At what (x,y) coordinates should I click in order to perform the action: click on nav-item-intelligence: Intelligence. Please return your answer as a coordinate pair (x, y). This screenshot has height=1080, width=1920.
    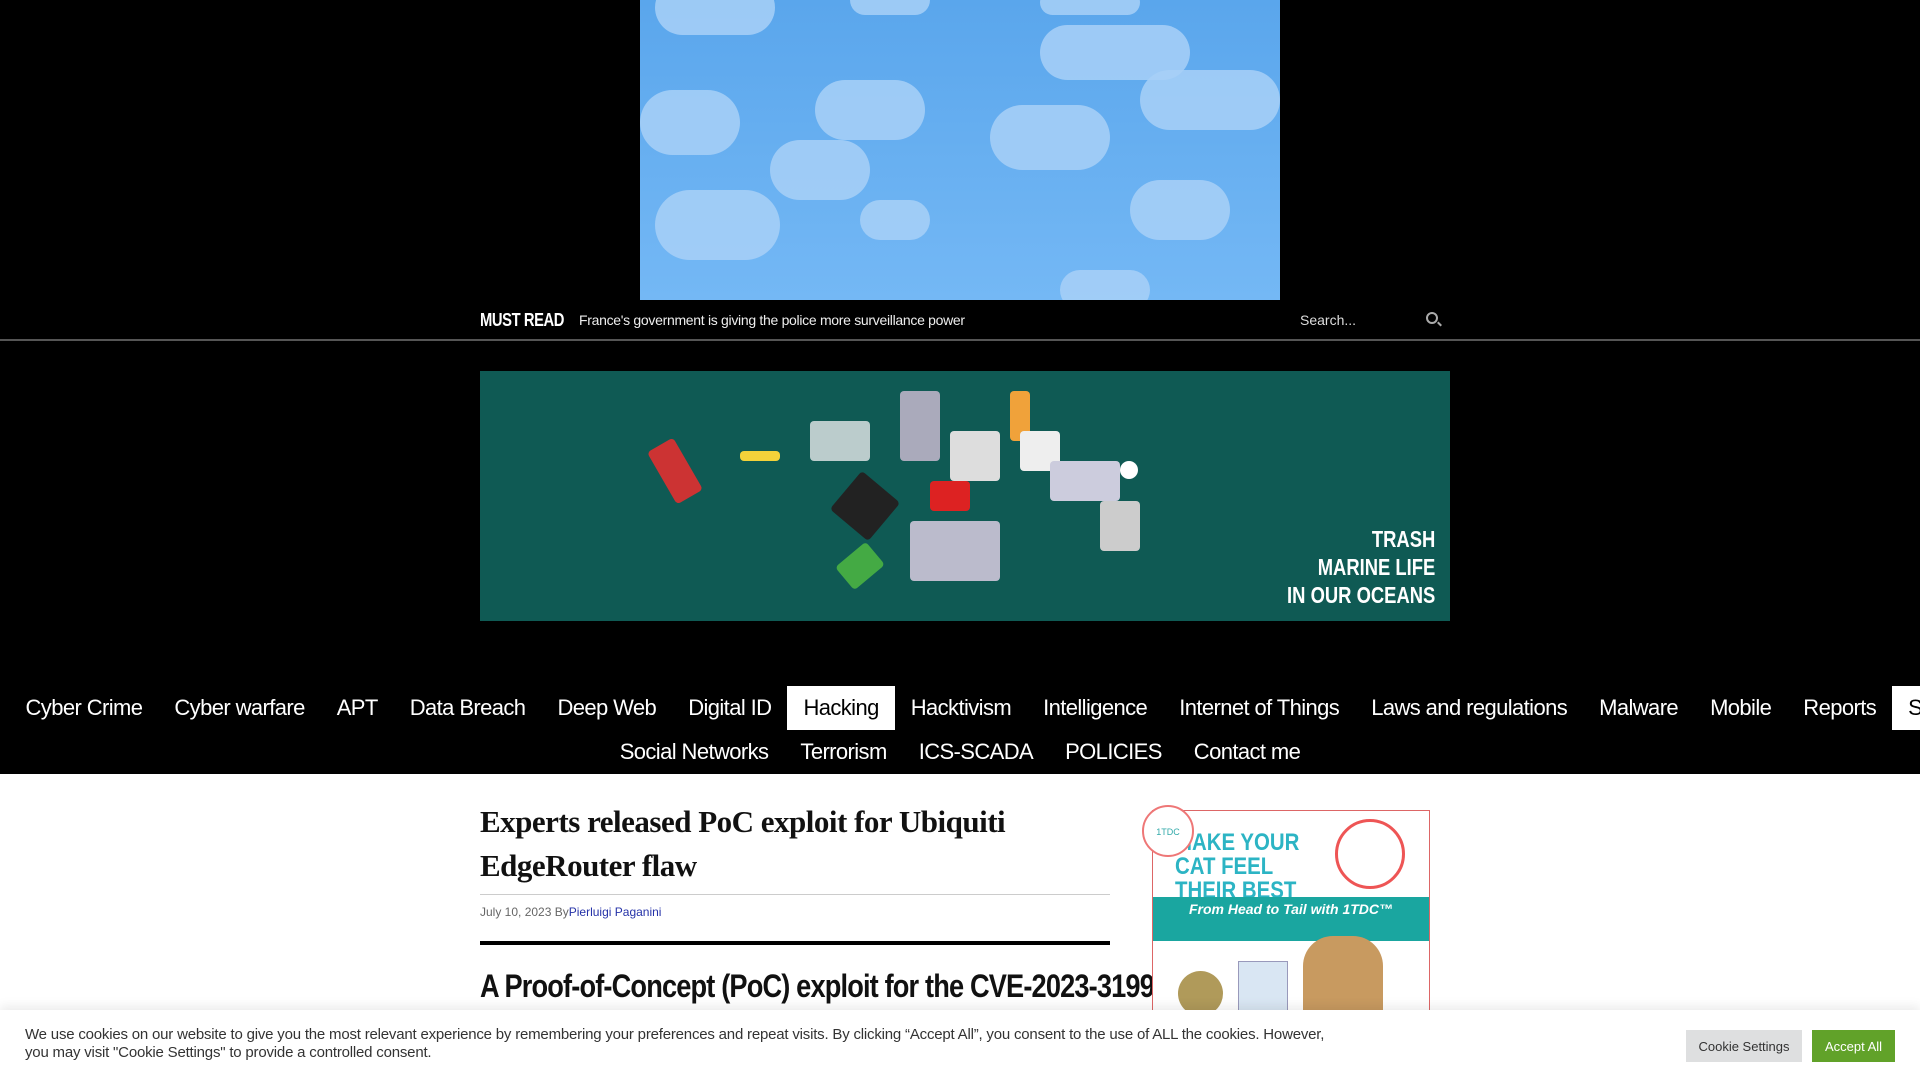
    Looking at the image, I should click on (1095, 708).